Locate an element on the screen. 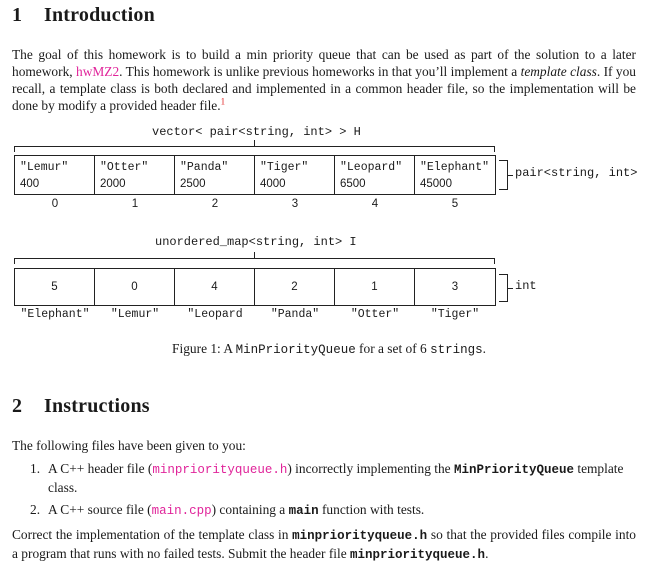 Image resolution: width=658 pixels, height=573 pixels. section-title: Introduction is located at coordinates (99, 15).